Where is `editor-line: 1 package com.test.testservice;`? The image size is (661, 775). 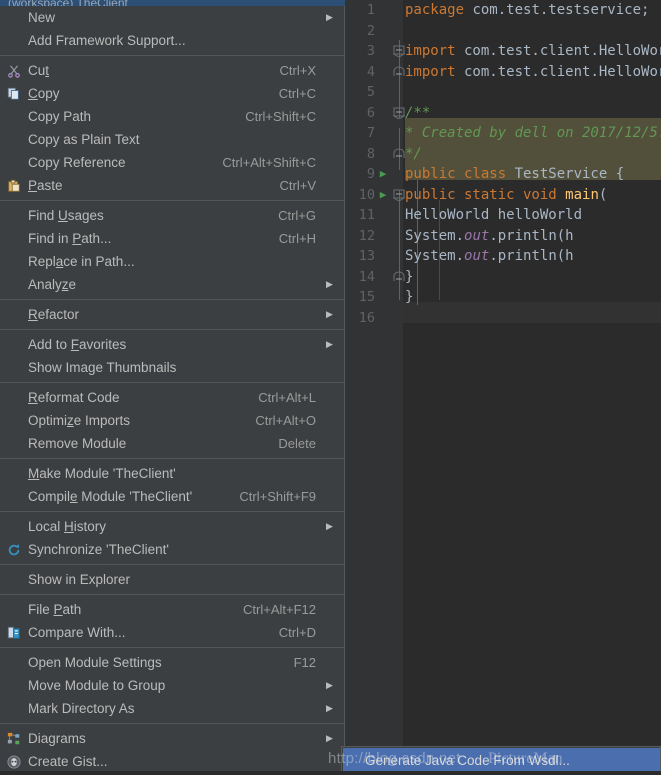
editor-line: 1 package com.test.testservice; is located at coordinates (498, 10).